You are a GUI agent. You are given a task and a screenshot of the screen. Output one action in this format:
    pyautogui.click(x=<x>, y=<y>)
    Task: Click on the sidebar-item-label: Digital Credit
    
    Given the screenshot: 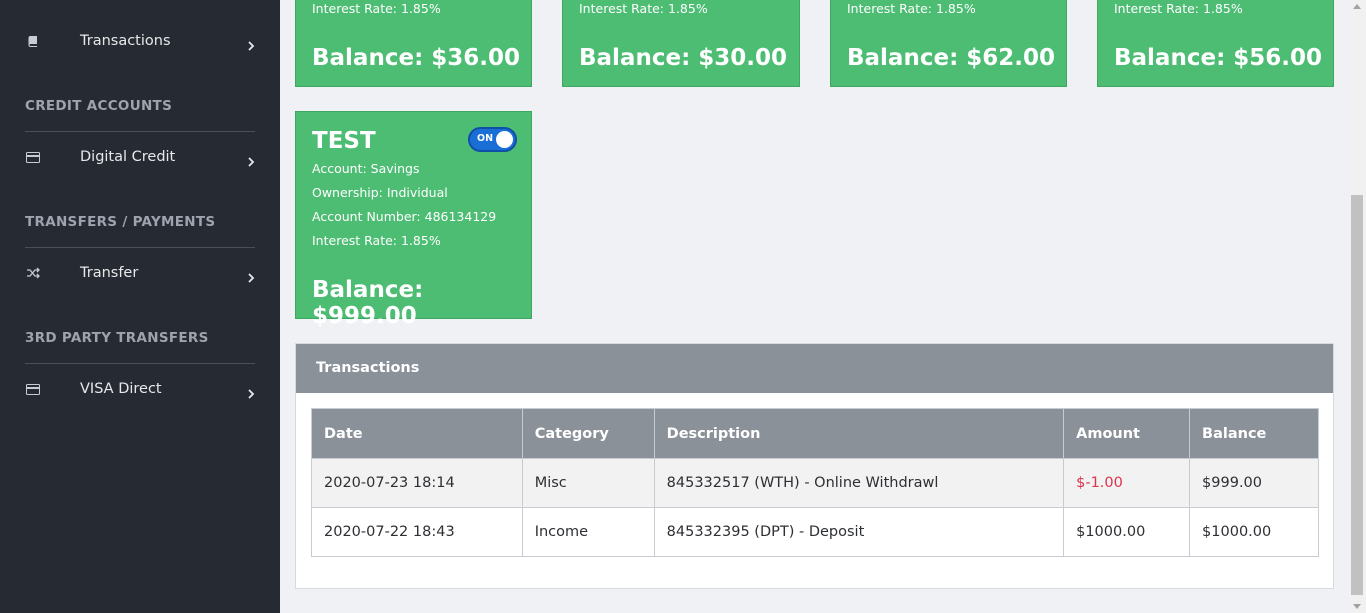 What is the action you would take?
    pyautogui.click(x=128, y=157)
    